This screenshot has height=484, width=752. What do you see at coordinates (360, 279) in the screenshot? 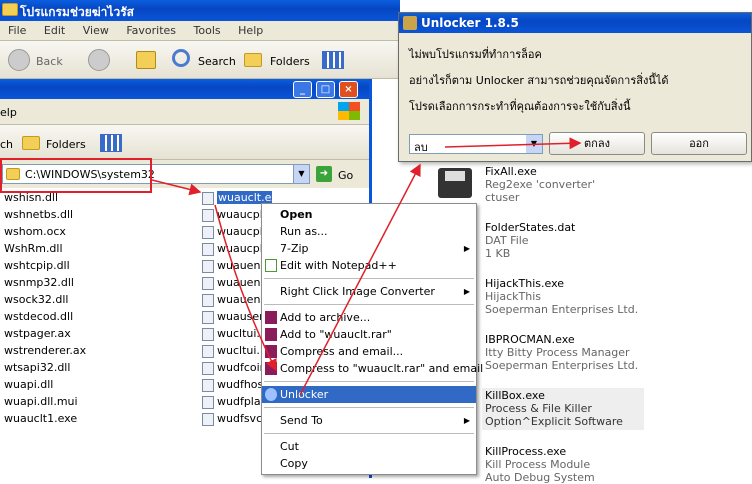
I see `arrow-unlocker-to-dialog` at bounding box center [360, 279].